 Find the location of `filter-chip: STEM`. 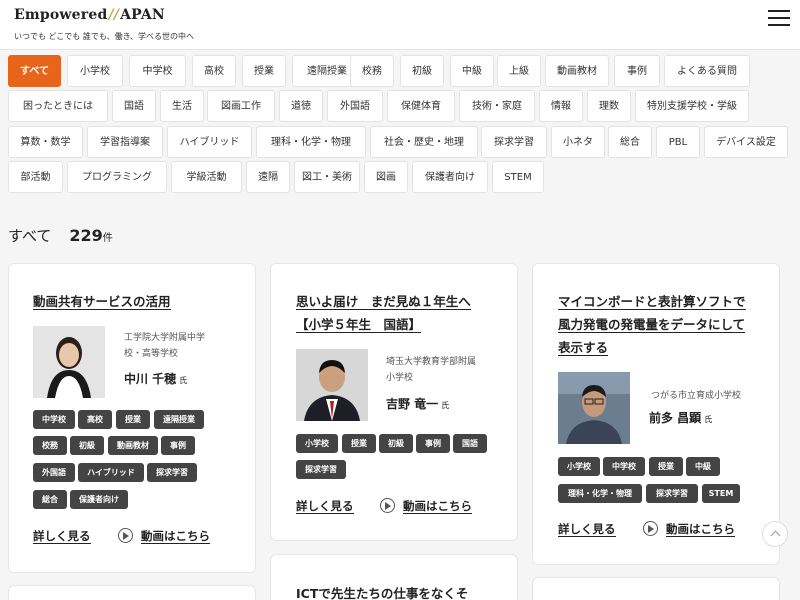

filter-chip: STEM is located at coordinates (518, 177).